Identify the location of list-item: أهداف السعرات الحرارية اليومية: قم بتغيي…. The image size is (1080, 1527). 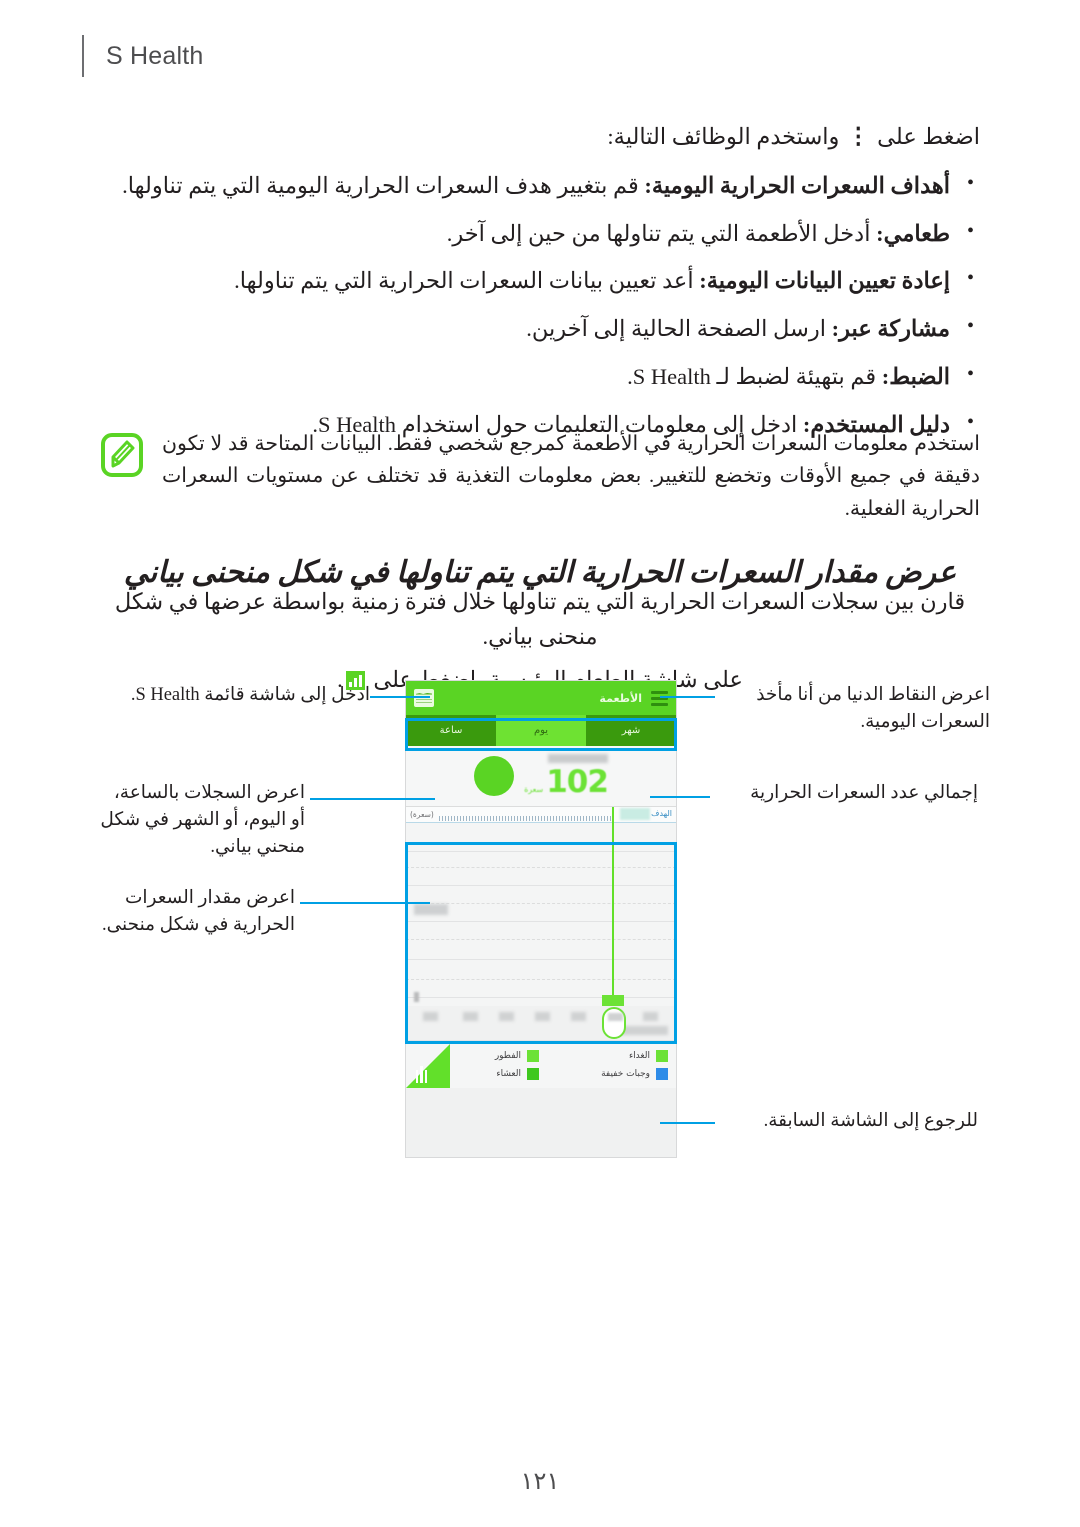
(540, 185).